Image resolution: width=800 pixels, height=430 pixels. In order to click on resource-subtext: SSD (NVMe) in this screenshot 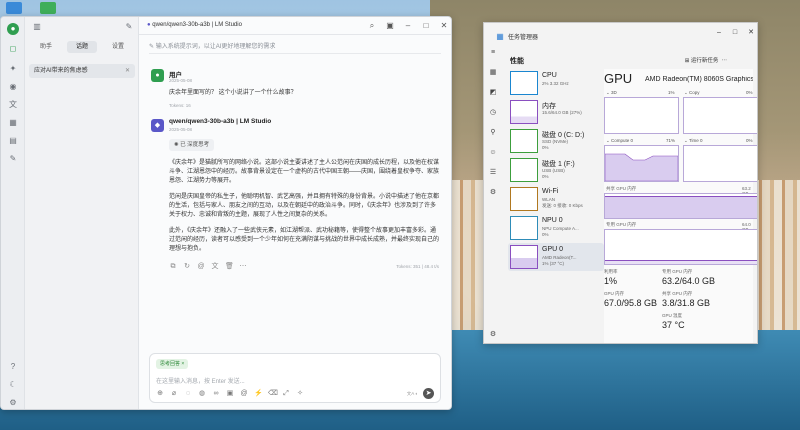, I will do `click(555, 141)`.